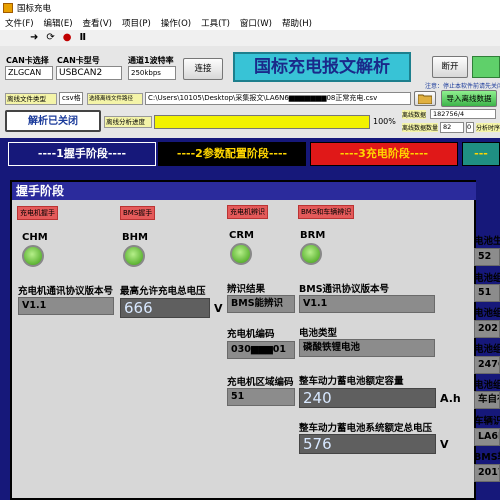 This screenshot has height=500, width=500. I want to click on progress-fill, so click(262, 122).